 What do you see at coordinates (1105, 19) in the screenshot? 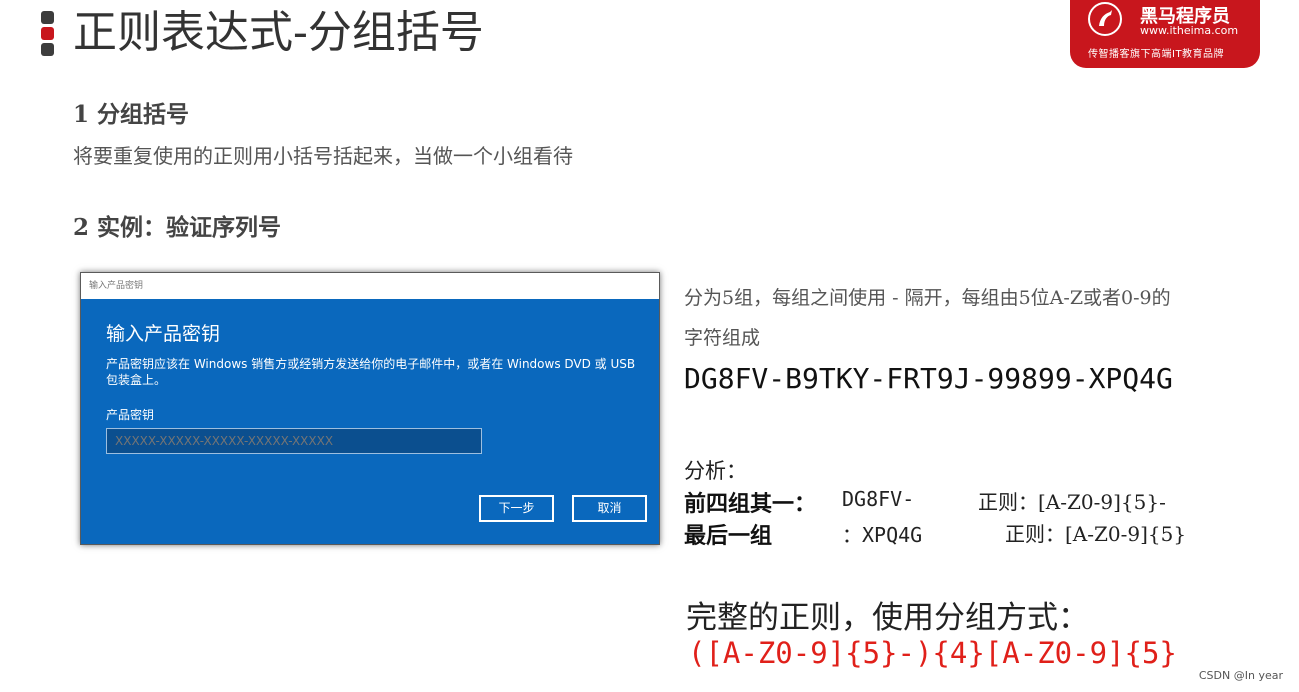
I see `horse-logo-icon` at bounding box center [1105, 19].